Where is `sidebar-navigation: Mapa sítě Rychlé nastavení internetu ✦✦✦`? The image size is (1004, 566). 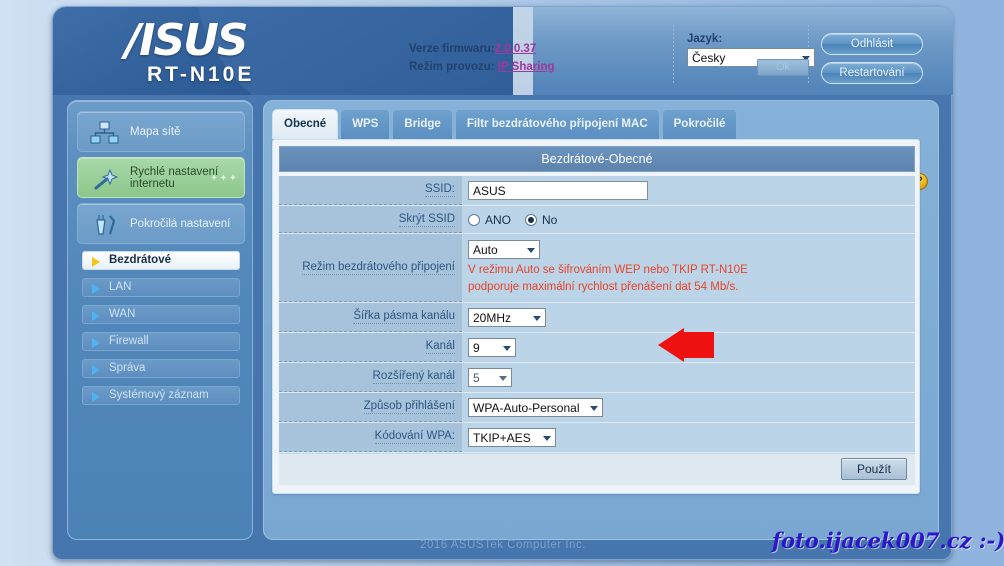 sidebar-navigation: Mapa sítě Rychlé nastavení internetu ✦✦✦ is located at coordinates (160, 320).